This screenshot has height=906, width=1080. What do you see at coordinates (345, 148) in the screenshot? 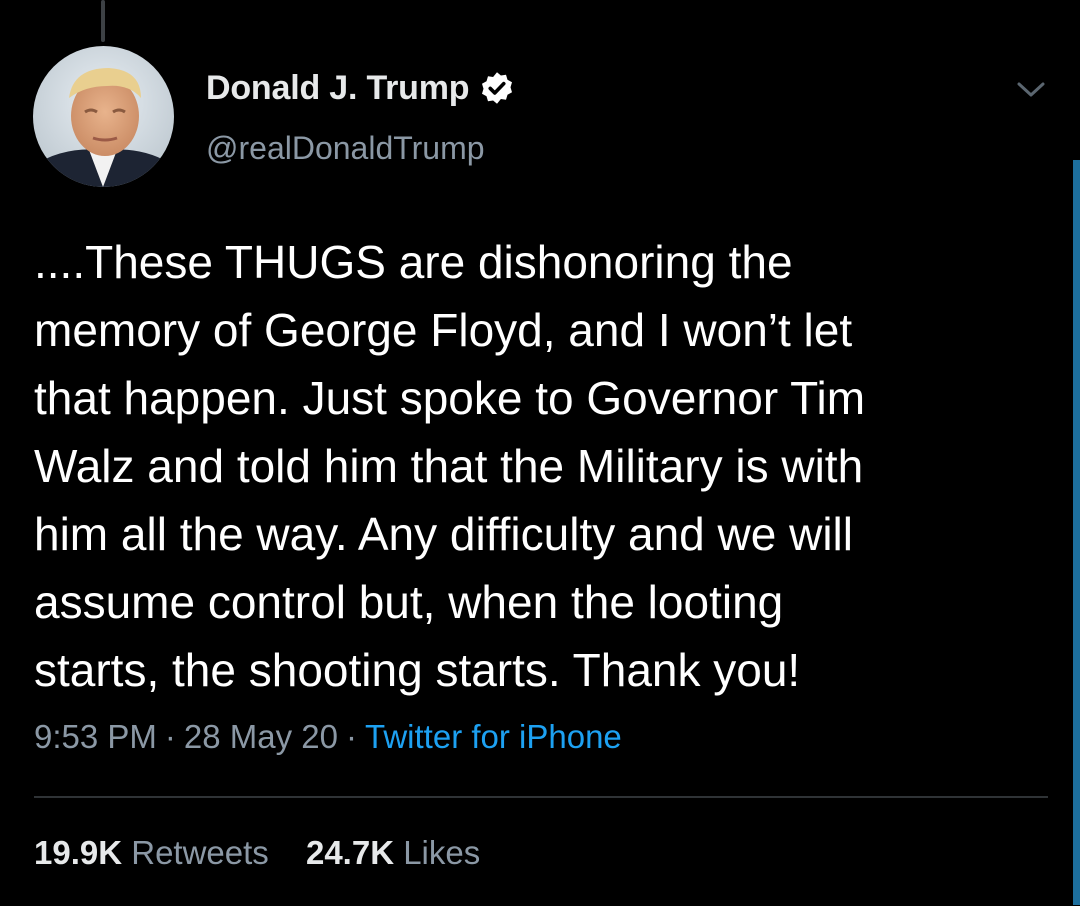
I see `author-handle: @realDonaldTrump` at bounding box center [345, 148].